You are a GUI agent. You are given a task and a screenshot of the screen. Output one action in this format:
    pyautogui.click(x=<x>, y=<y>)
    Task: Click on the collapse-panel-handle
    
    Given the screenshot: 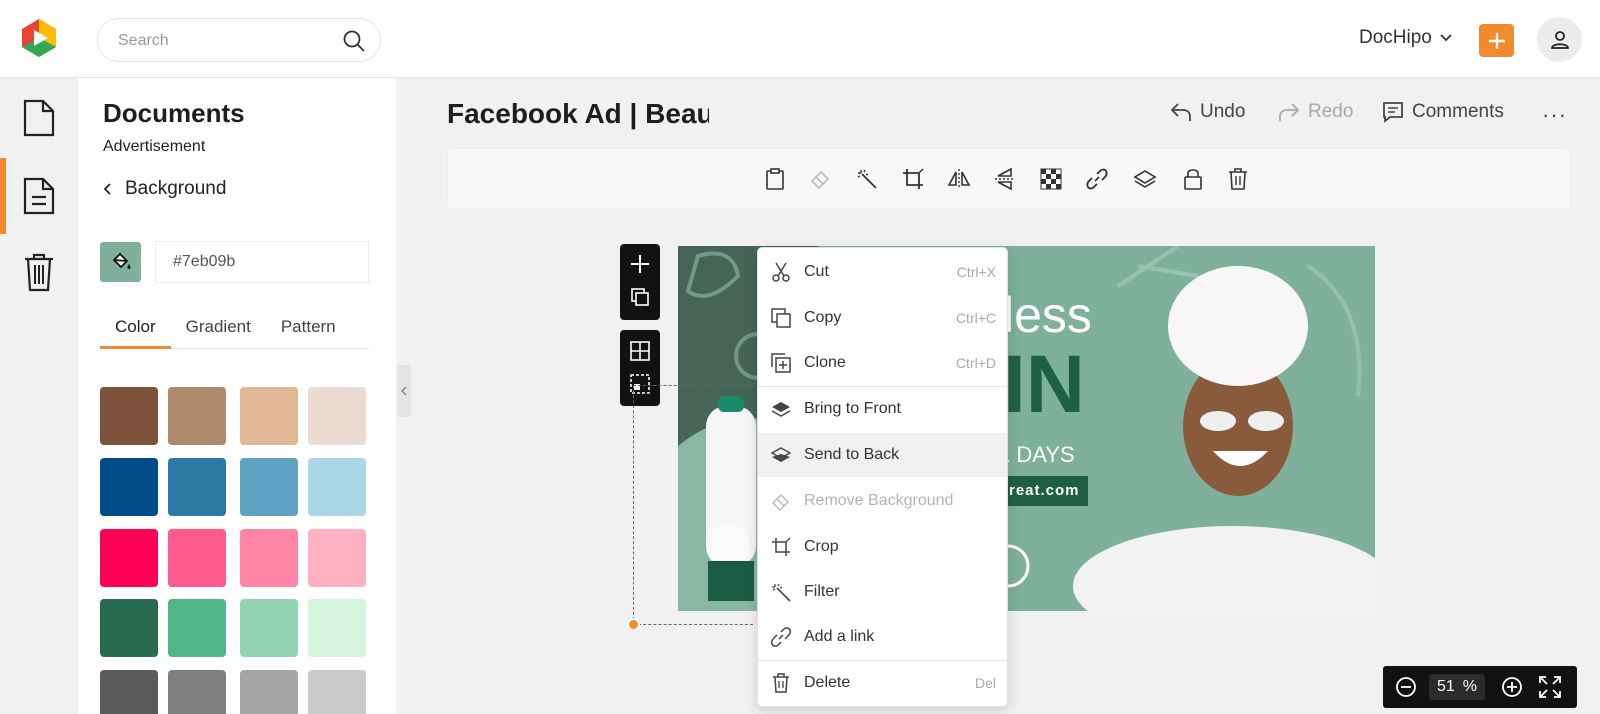 What is the action you would take?
    pyautogui.click(x=404, y=391)
    